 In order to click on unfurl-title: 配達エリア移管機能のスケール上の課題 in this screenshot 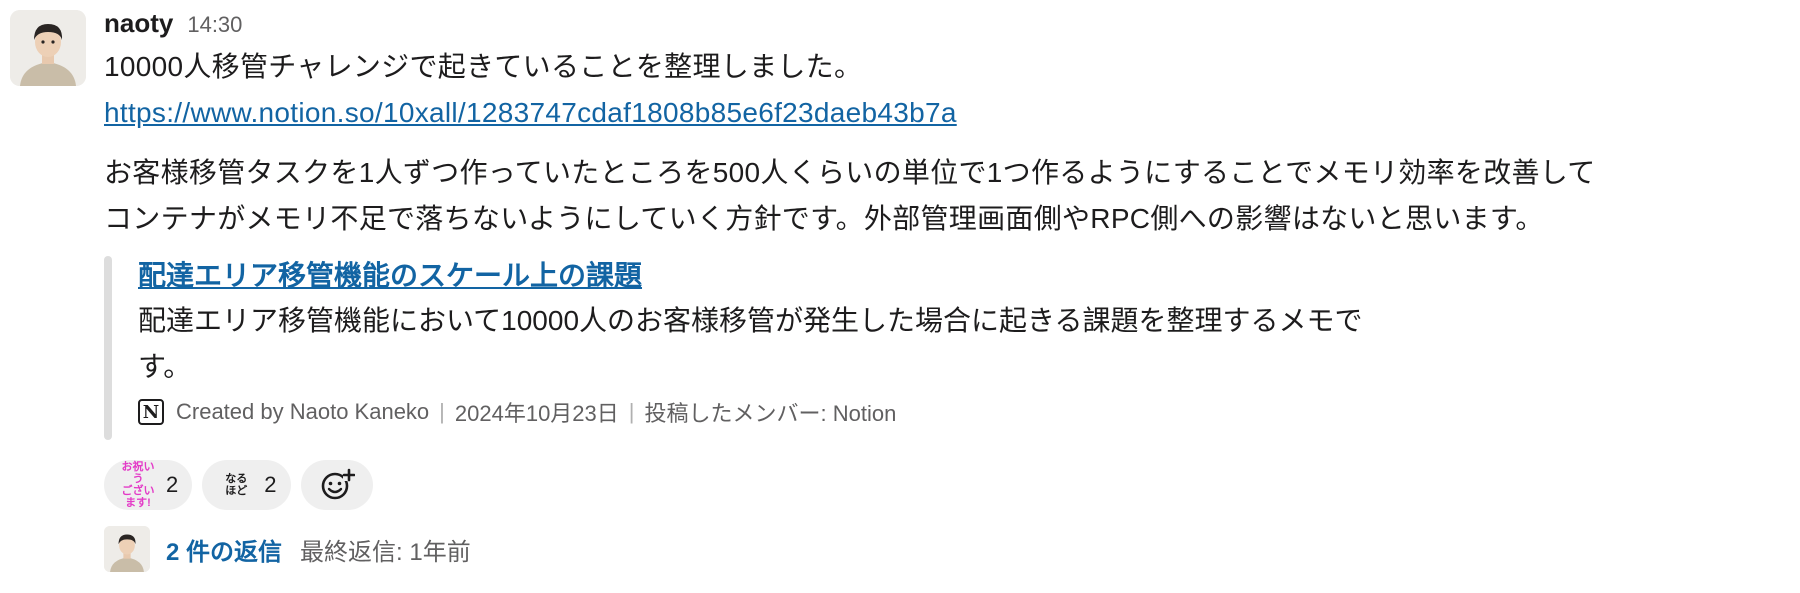, I will do `click(966, 276)`.